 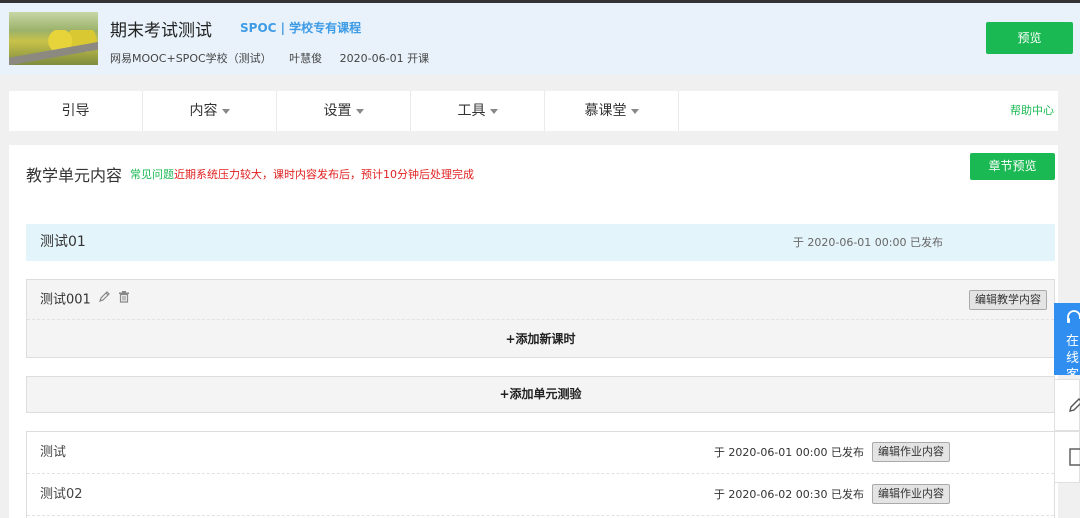 I want to click on thumbnail-road, so click(x=53, y=53).